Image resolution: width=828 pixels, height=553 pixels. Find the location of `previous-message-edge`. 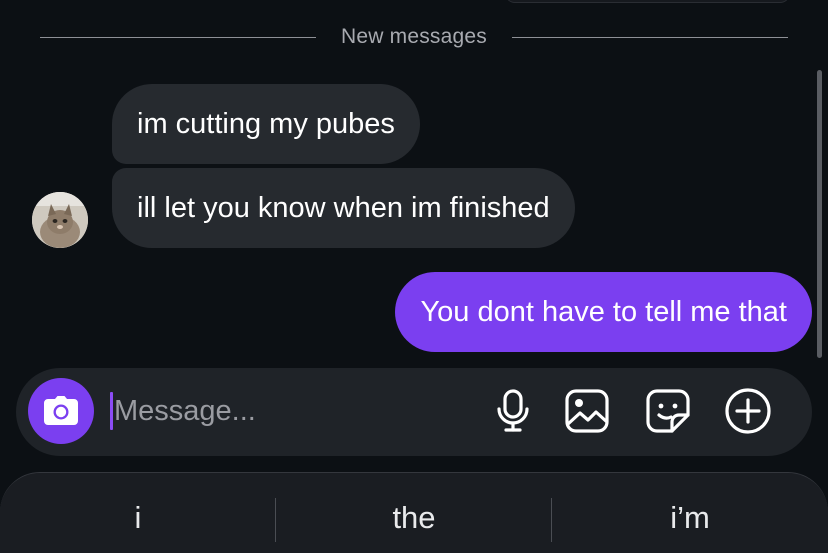

previous-message-edge is located at coordinates (647, 1).